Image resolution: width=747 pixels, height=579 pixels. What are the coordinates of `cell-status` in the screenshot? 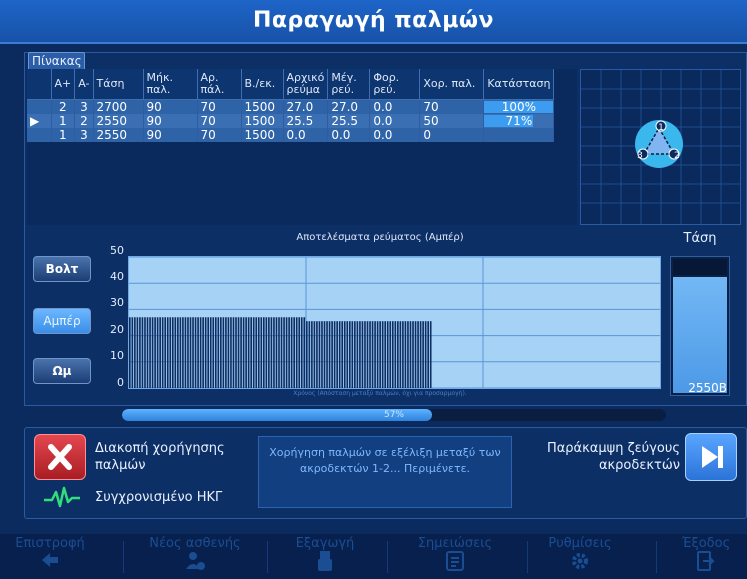 It's located at (519, 134).